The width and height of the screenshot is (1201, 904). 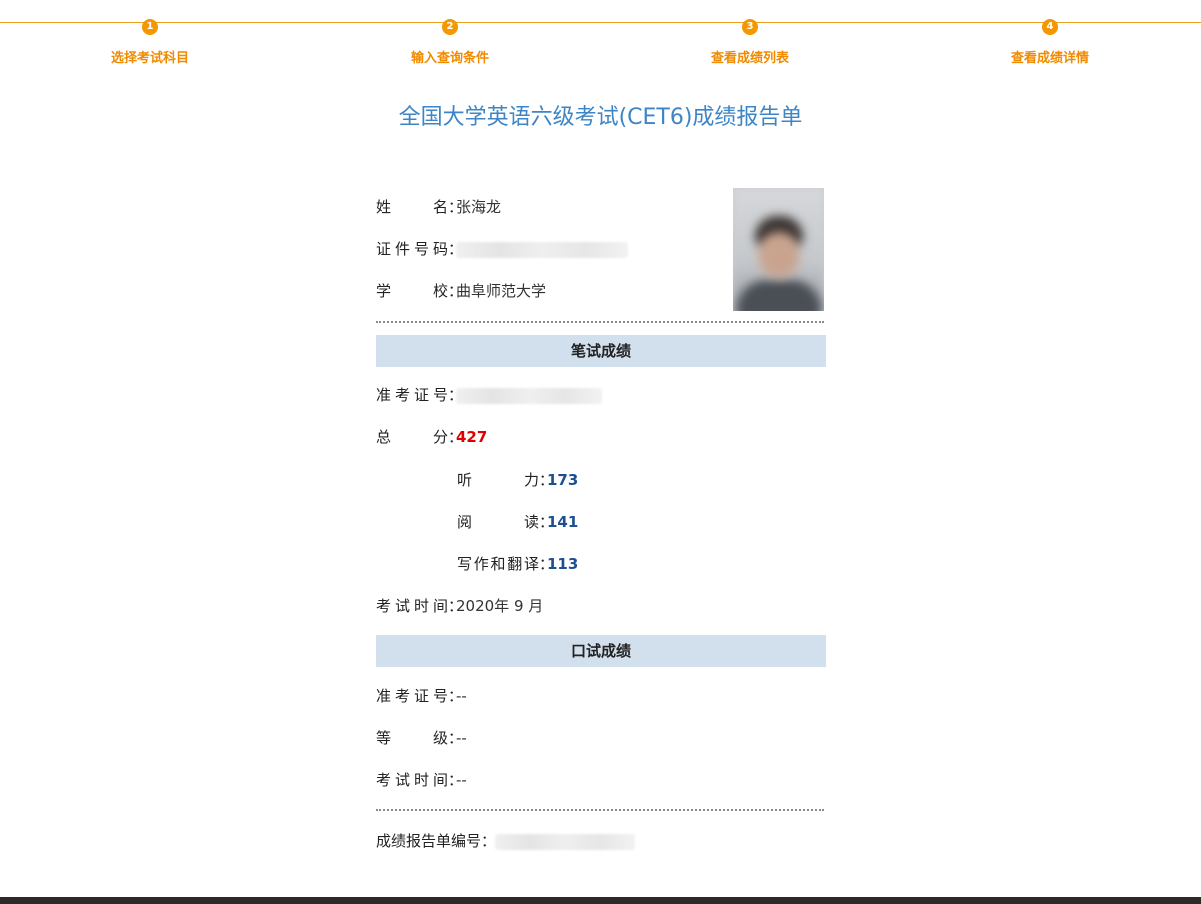 What do you see at coordinates (412, 291) in the screenshot?
I see `school-label: 学校` at bounding box center [412, 291].